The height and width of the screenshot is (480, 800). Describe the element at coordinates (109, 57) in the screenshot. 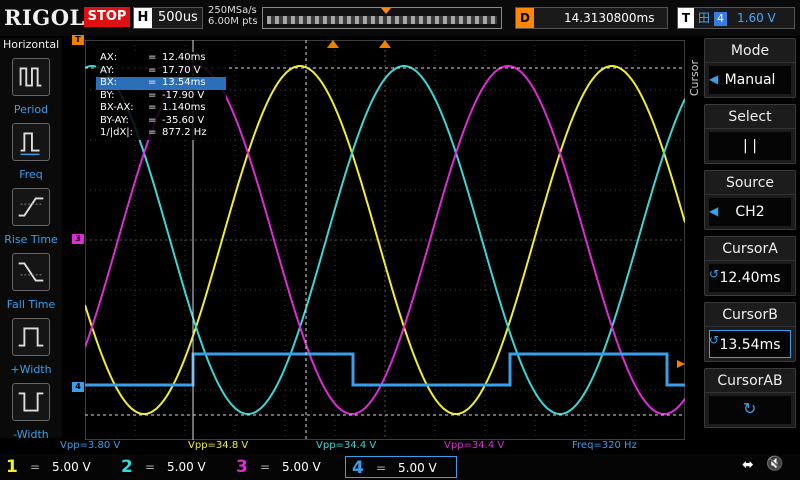

I see `cursor-readout-key: AX:` at that location.